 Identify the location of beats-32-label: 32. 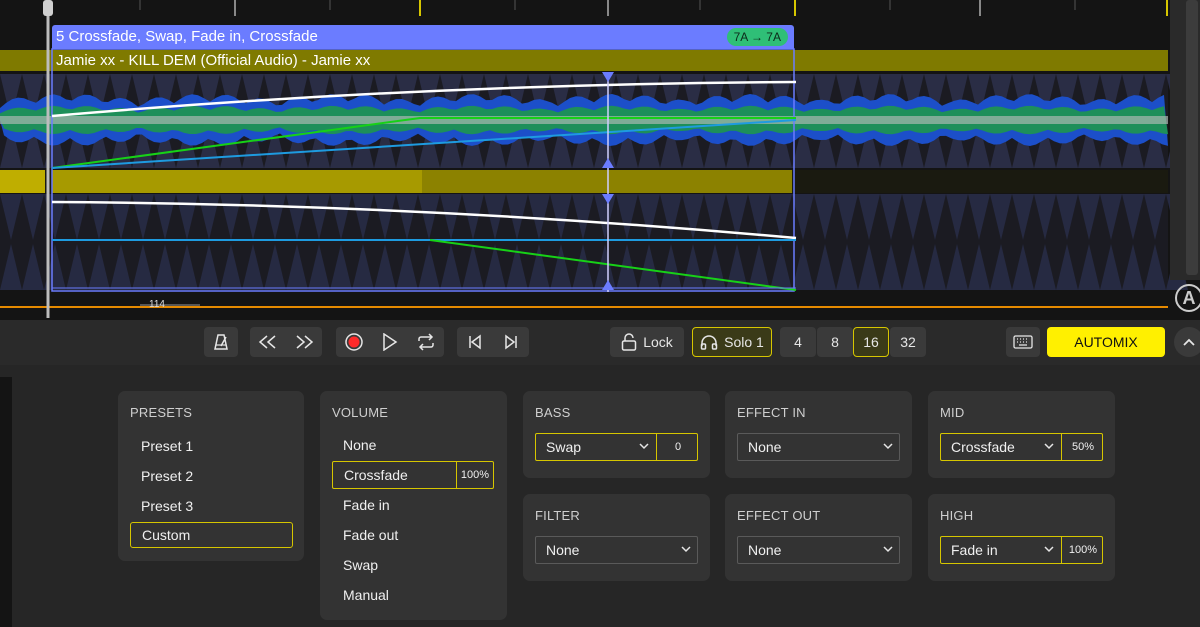
(908, 342).